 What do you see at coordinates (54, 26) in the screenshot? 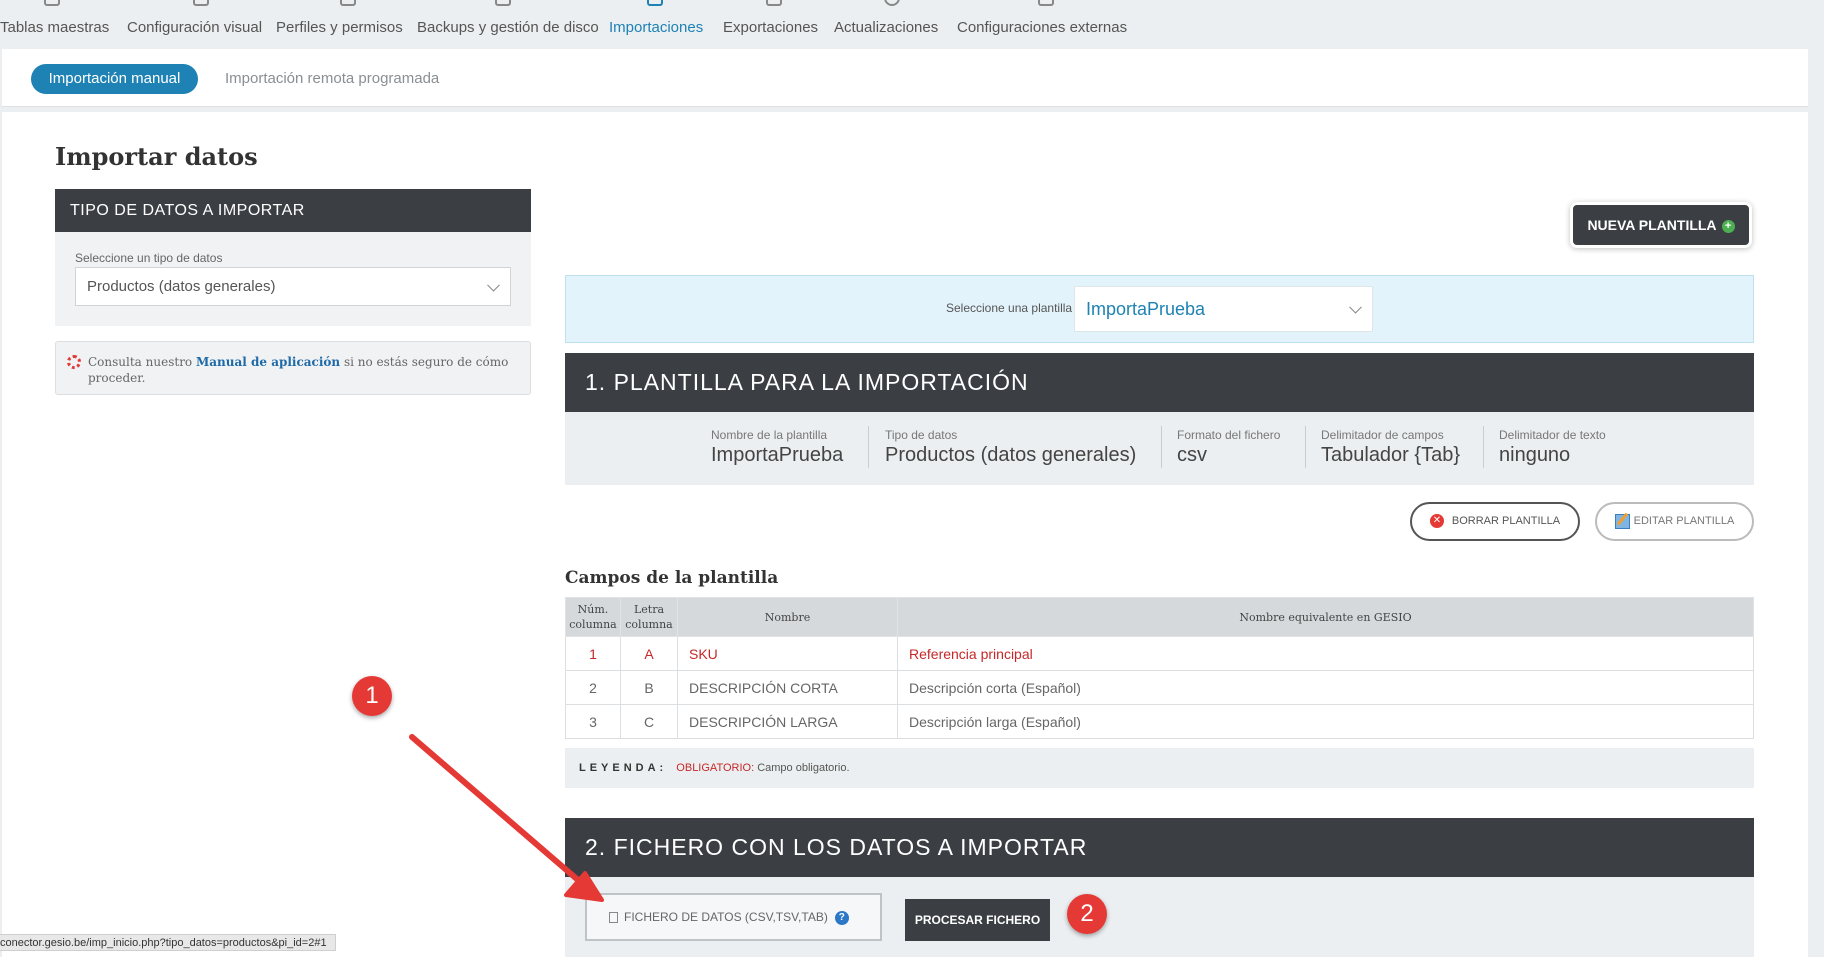
I see `nav-tablas-maestras: Tablas maestras` at bounding box center [54, 26].